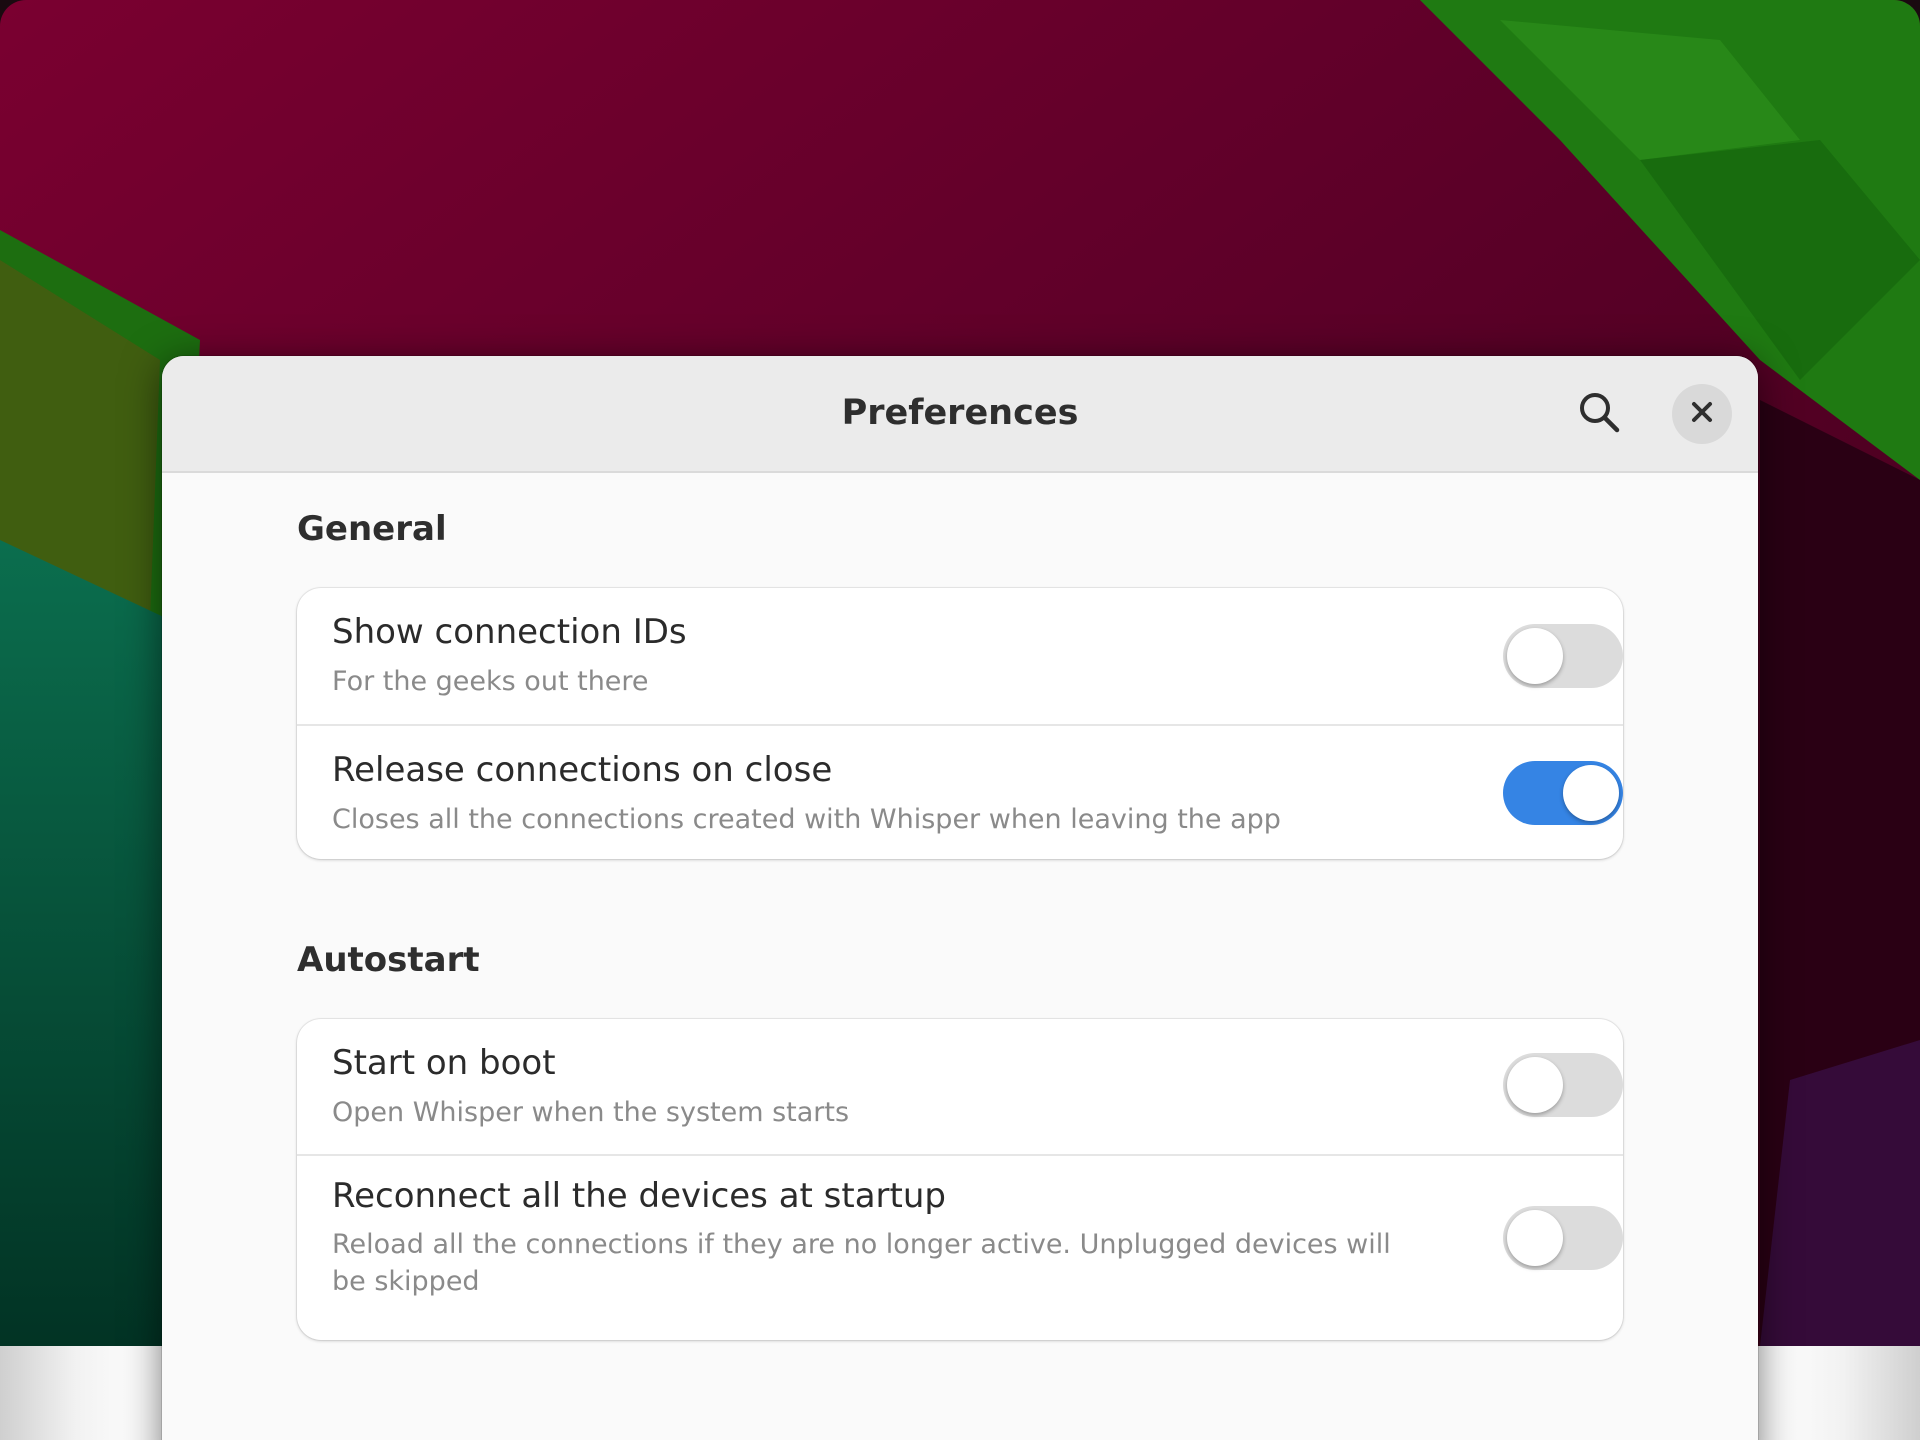  I want to click on search-icon, so click(1599, 414).